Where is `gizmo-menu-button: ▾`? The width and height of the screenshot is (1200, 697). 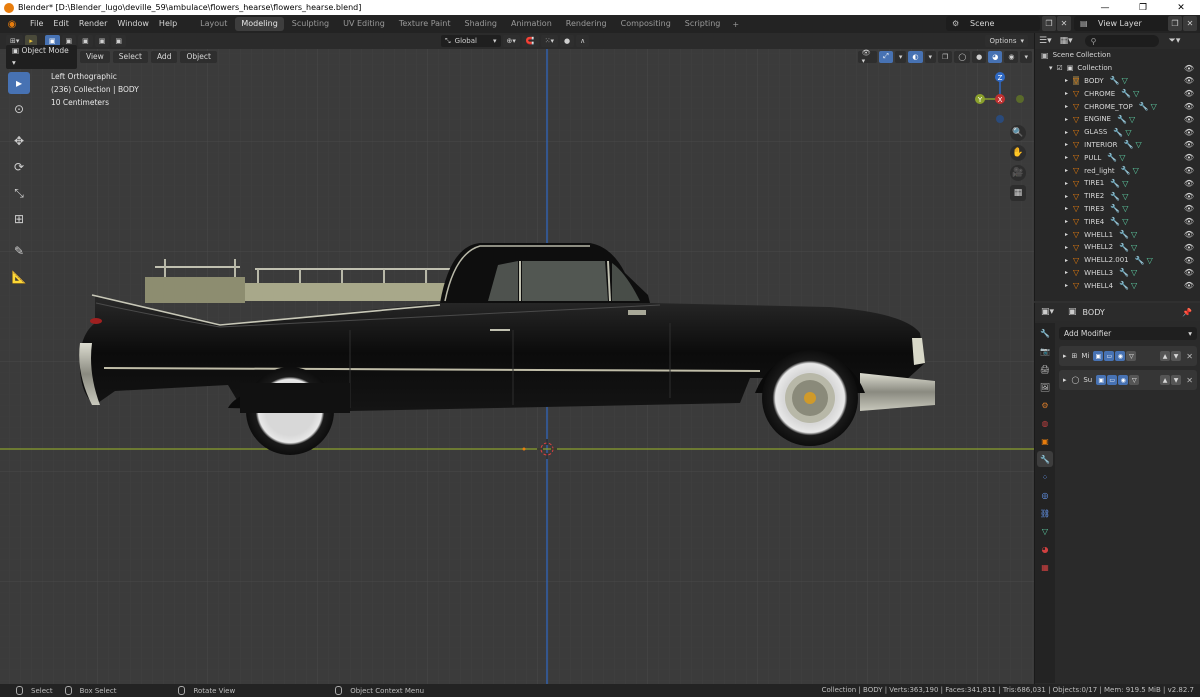
gizmo-menu-button: ▾ is located at coordinates (900, 56).